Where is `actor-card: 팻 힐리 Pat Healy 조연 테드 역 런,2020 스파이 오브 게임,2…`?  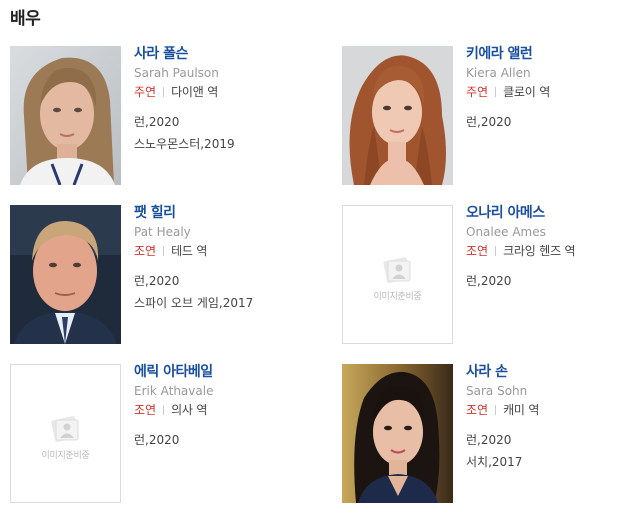 actor-card: 팻 힐리 Pat Healy 조연 테드 역 런,2020 스파이 오브 게임,2… is located at coordinates (160, 277).